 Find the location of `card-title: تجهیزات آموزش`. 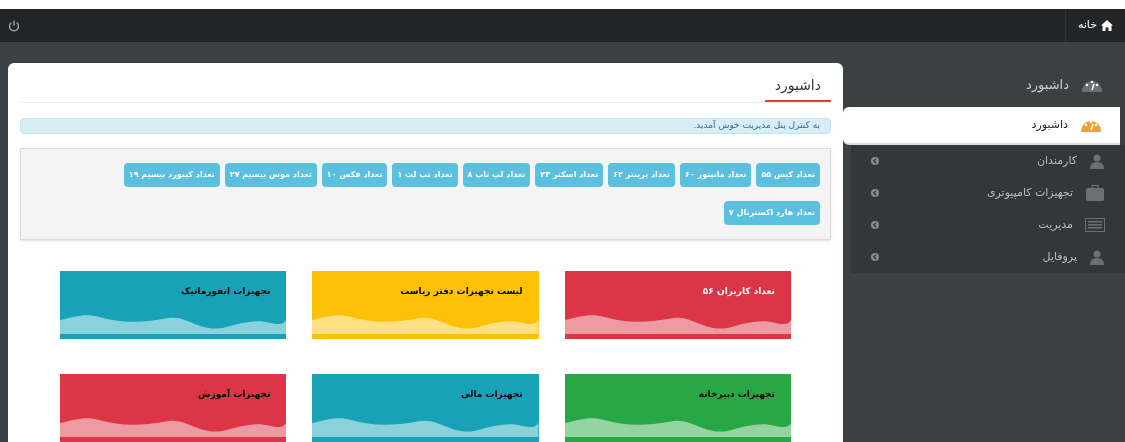

card-title: تجهیزات آموزش is located at coordinates (234, 395).